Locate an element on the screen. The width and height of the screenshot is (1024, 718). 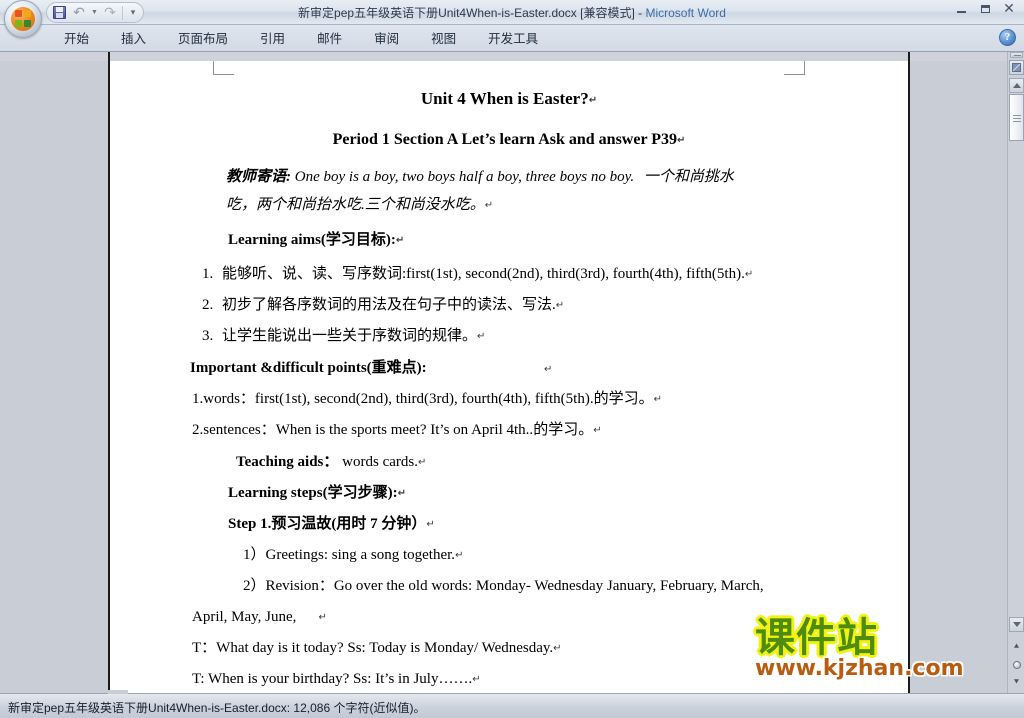
doc-line-greetings: 1）Greetings: sing a song together.↵ is located at coordinates (353, 555).